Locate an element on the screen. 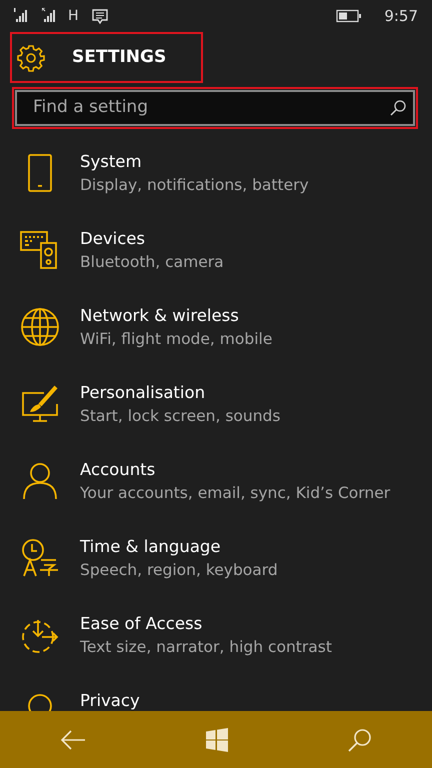 This screenshot has height=768, width=432. settings-item: Accounts Your accounts, email, sync, Kid’s Corner is located at coordinates (216, 497).